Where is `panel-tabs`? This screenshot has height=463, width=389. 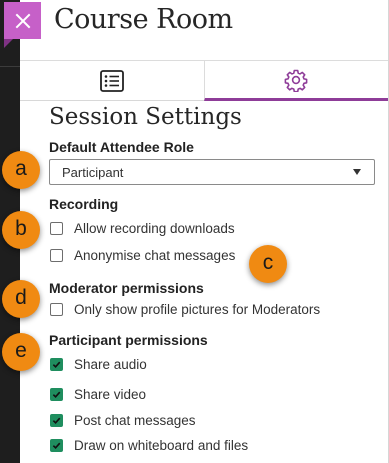
panel-tabs is located at coordinates (204, 80).